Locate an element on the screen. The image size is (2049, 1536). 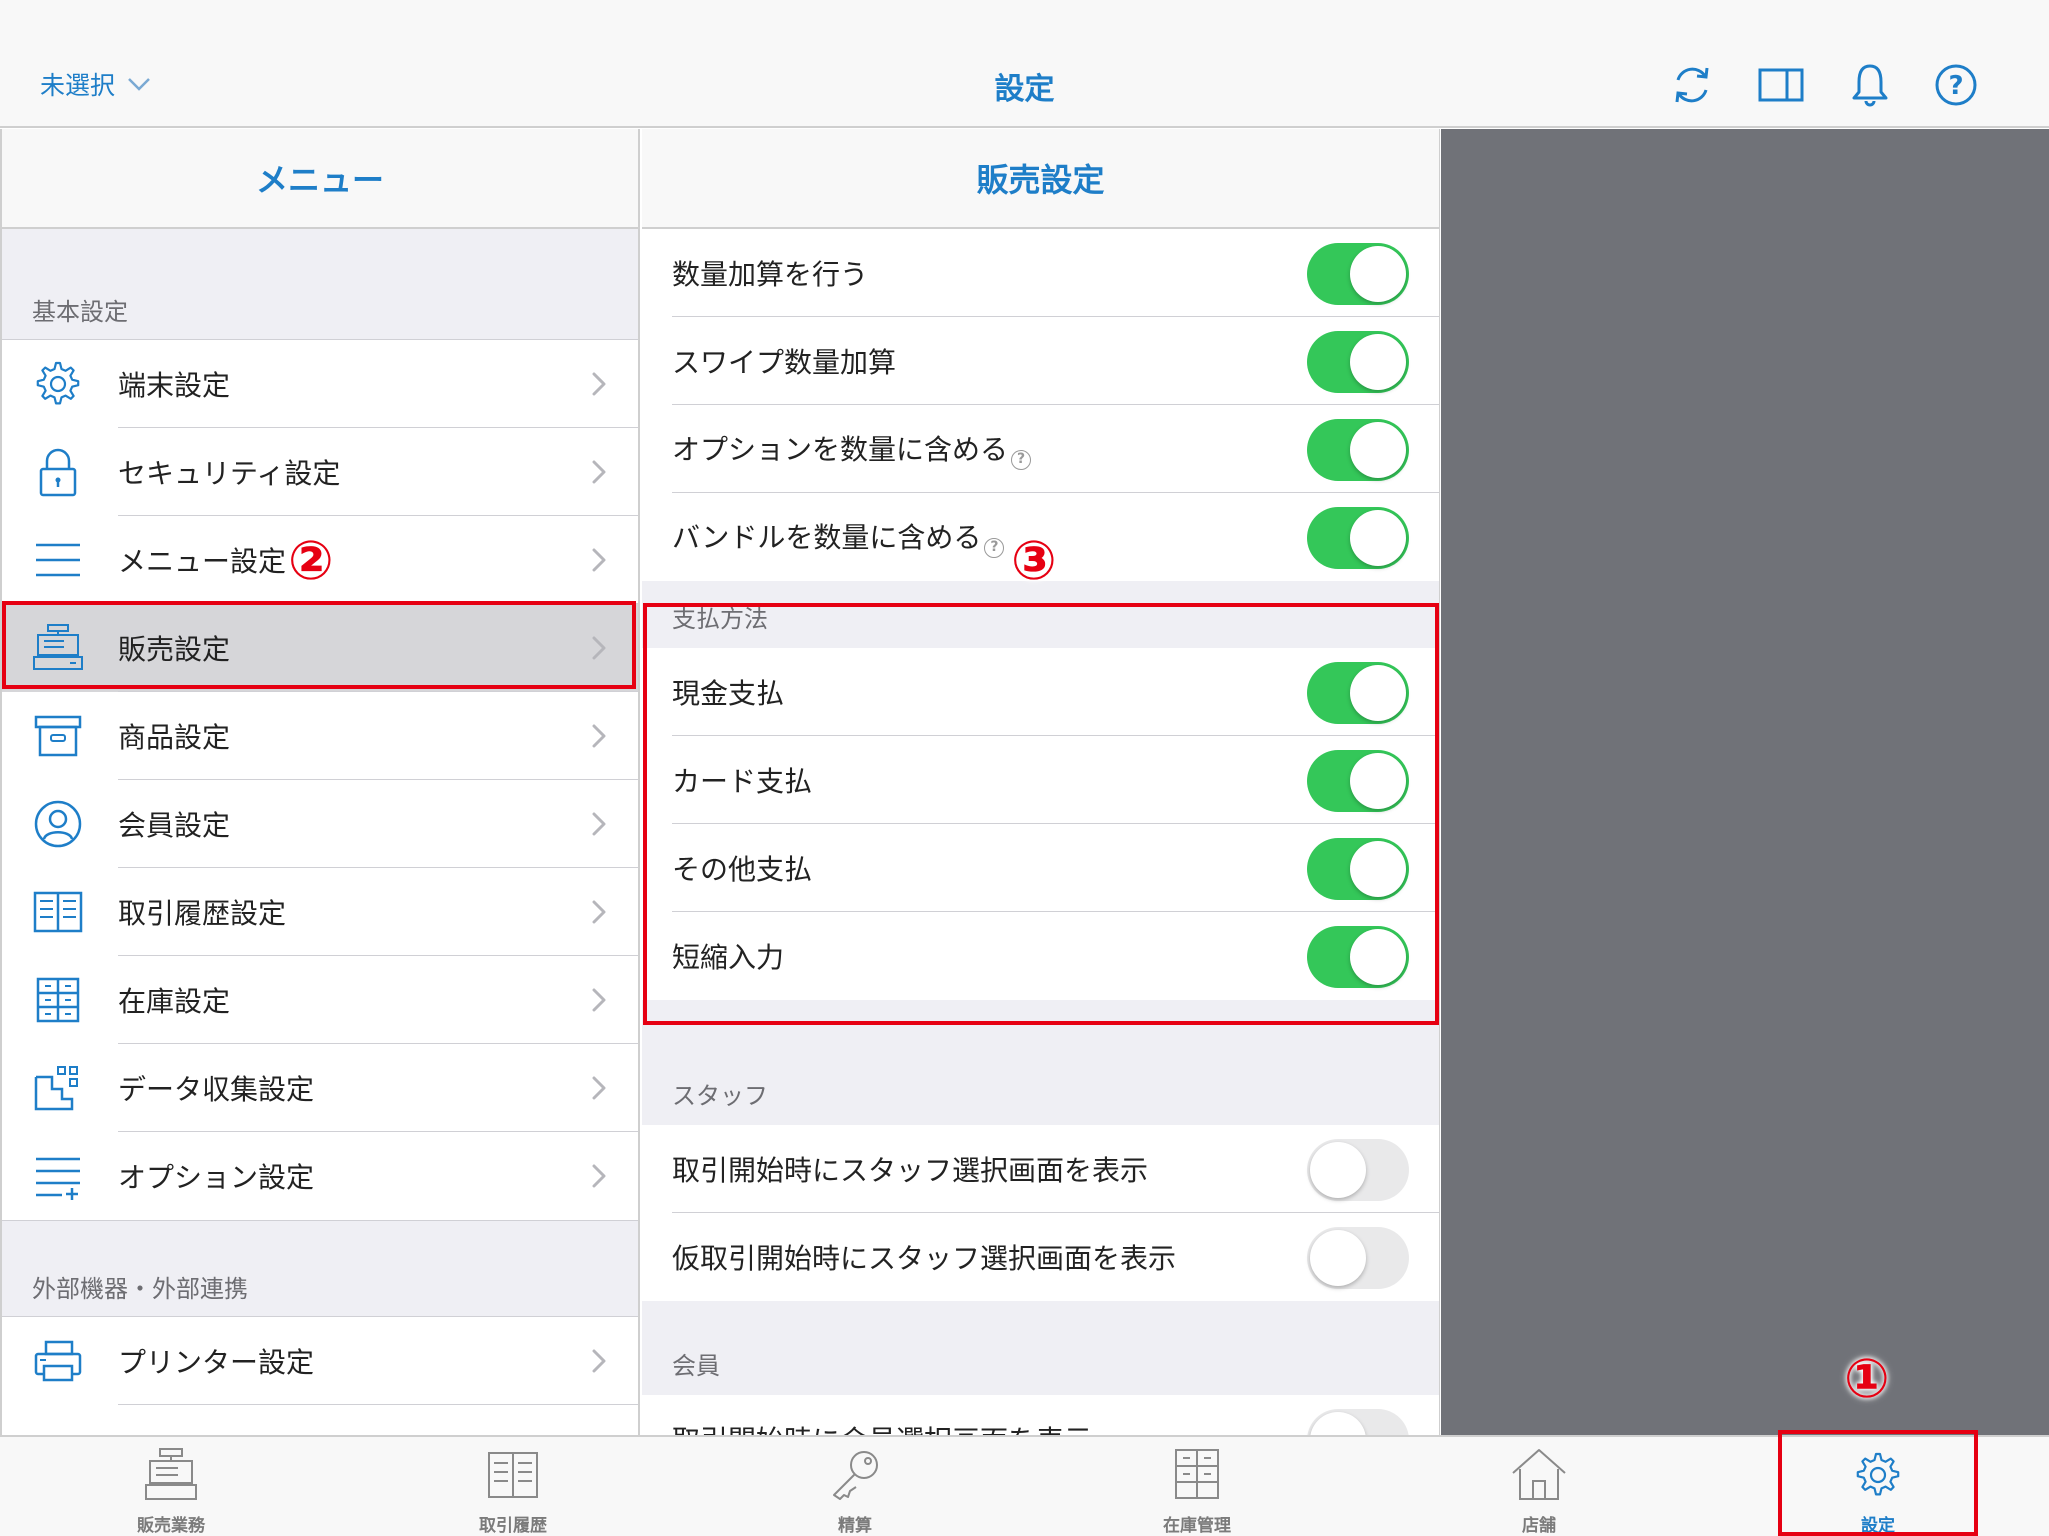
menu-lines-icon is located at coordinates (58, 560).